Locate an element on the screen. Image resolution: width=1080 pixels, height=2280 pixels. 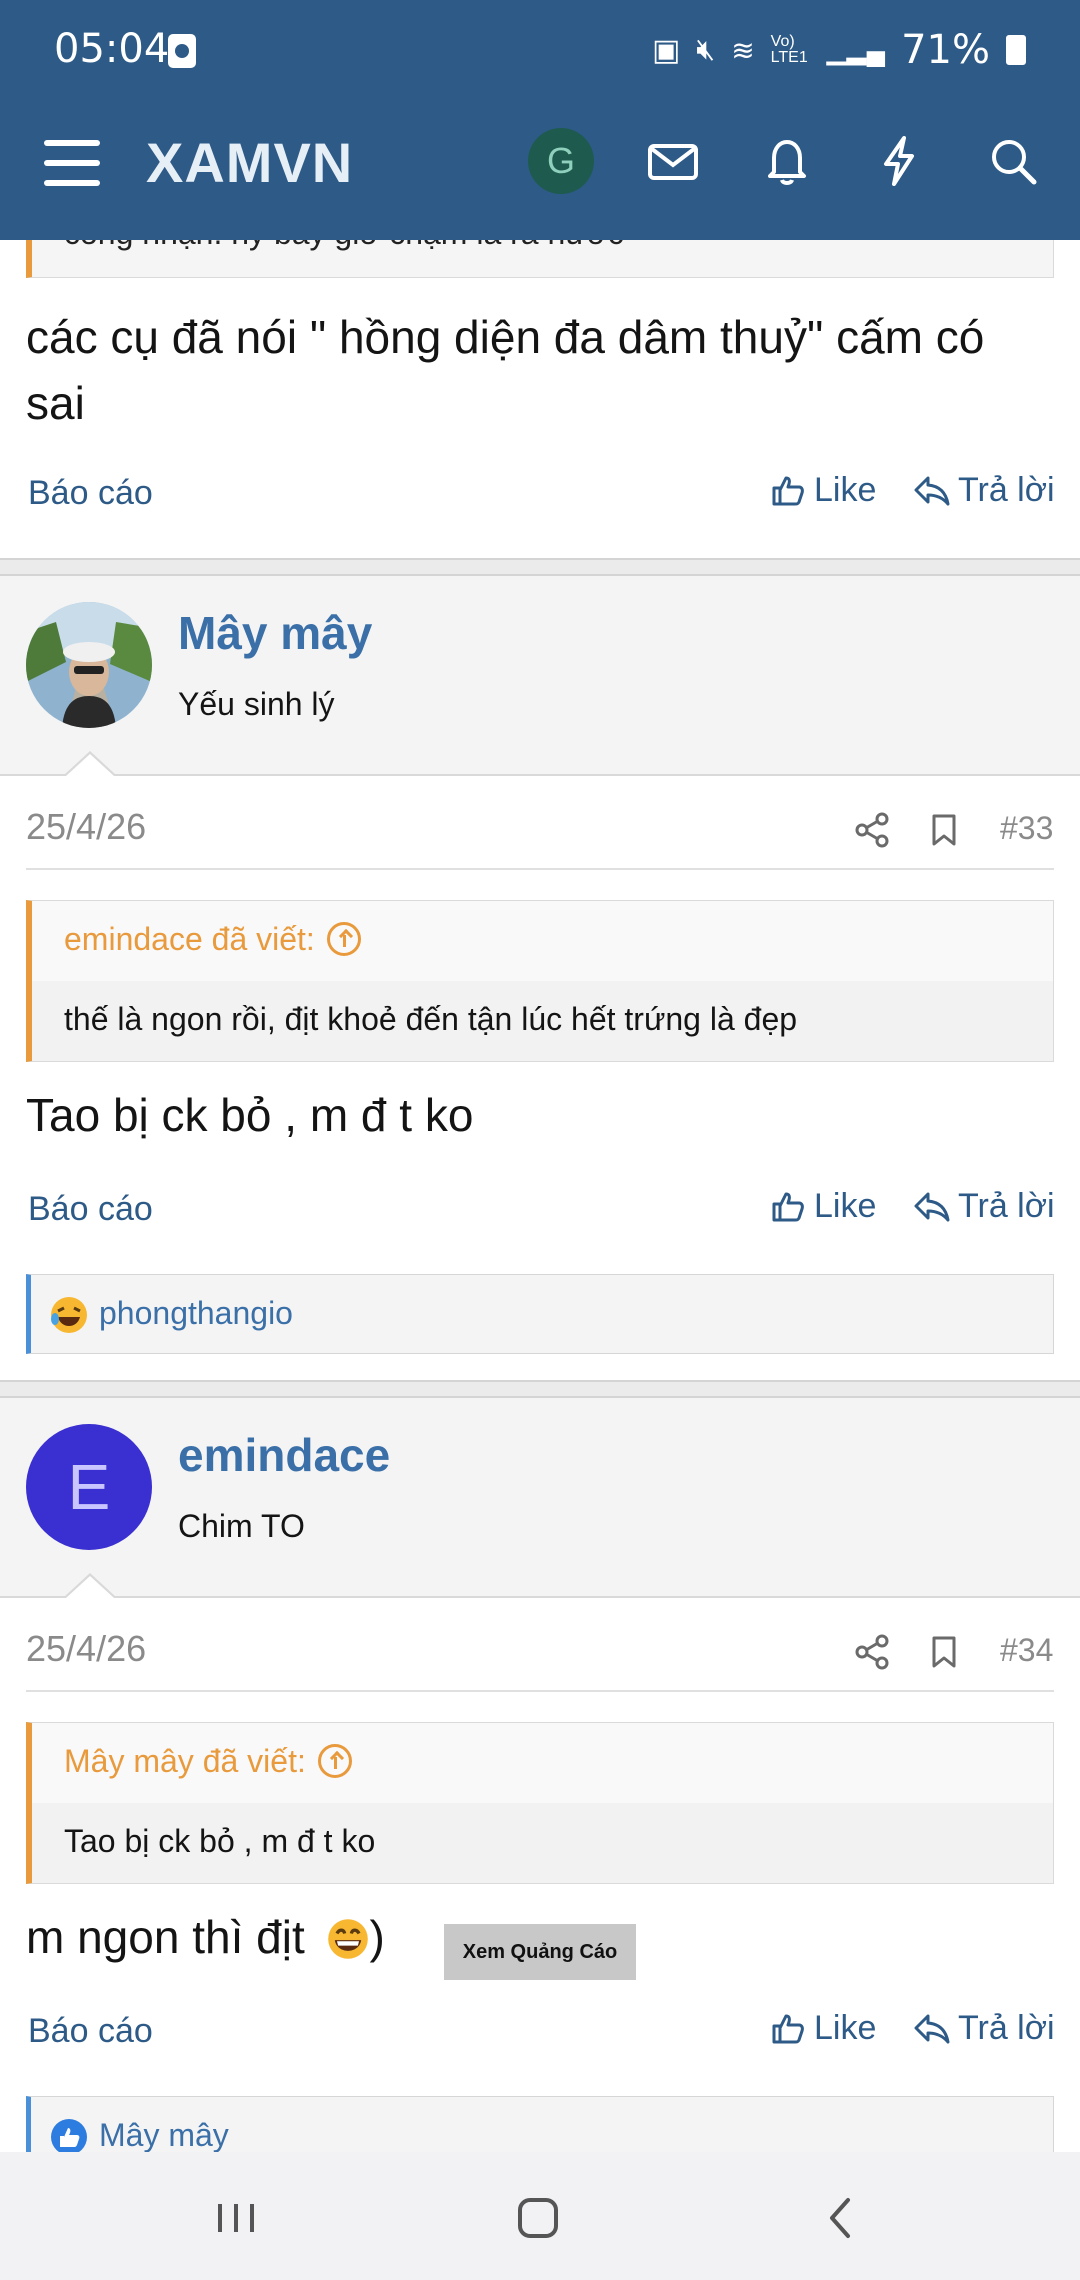
view-ad-button: Xem Quảng Cáo is located at coordinates (540, 1952).